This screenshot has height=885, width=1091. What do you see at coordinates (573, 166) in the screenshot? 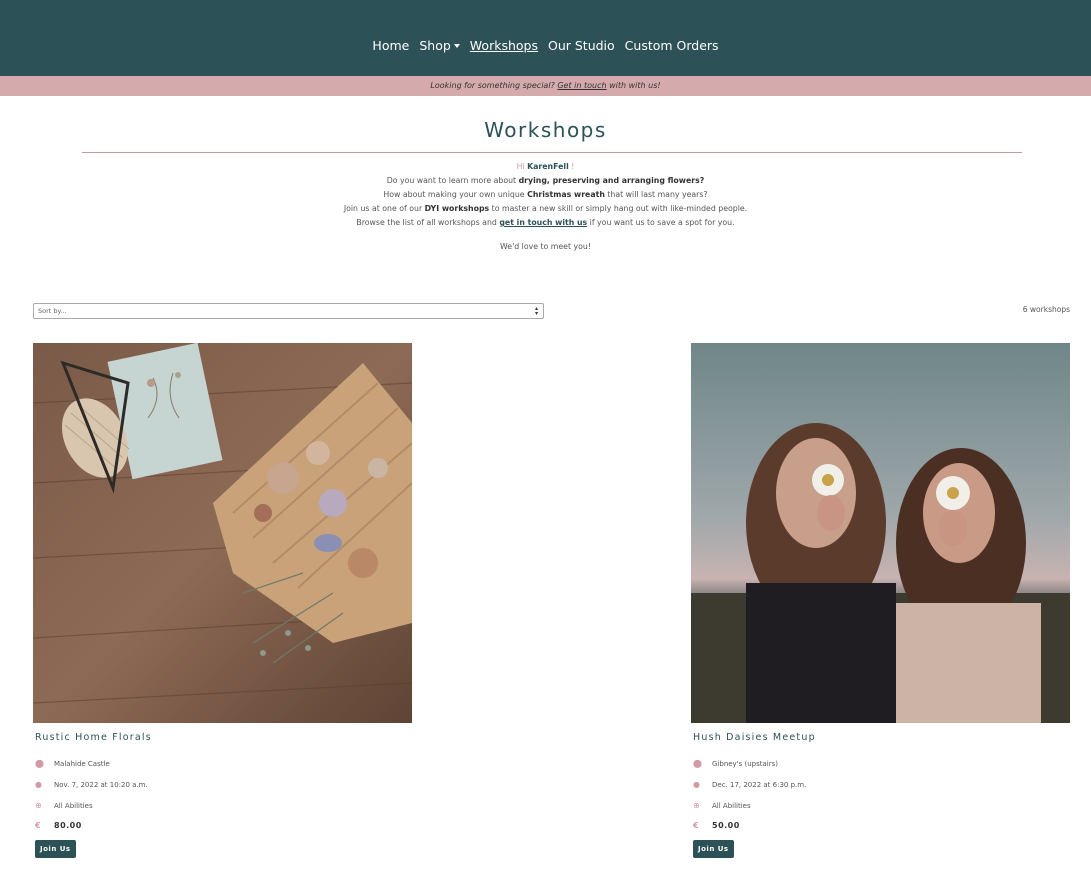
I see `greeting-exclaim: !` at bounding box center [573, 166].